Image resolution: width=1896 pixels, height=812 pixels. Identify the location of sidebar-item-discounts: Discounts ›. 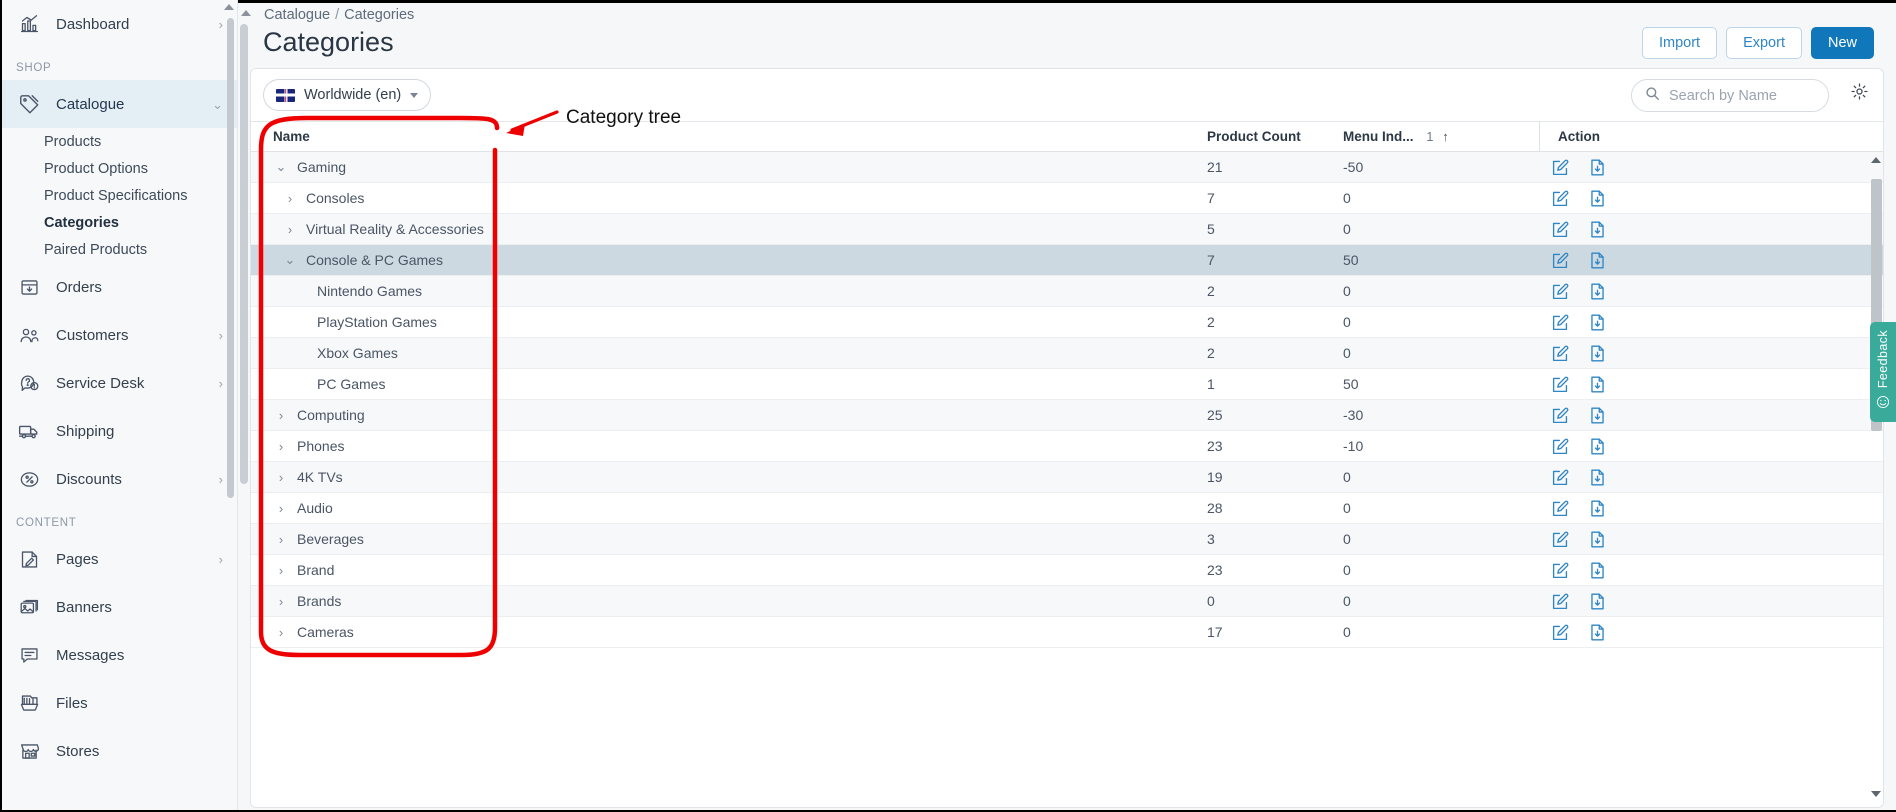
(118, 479).